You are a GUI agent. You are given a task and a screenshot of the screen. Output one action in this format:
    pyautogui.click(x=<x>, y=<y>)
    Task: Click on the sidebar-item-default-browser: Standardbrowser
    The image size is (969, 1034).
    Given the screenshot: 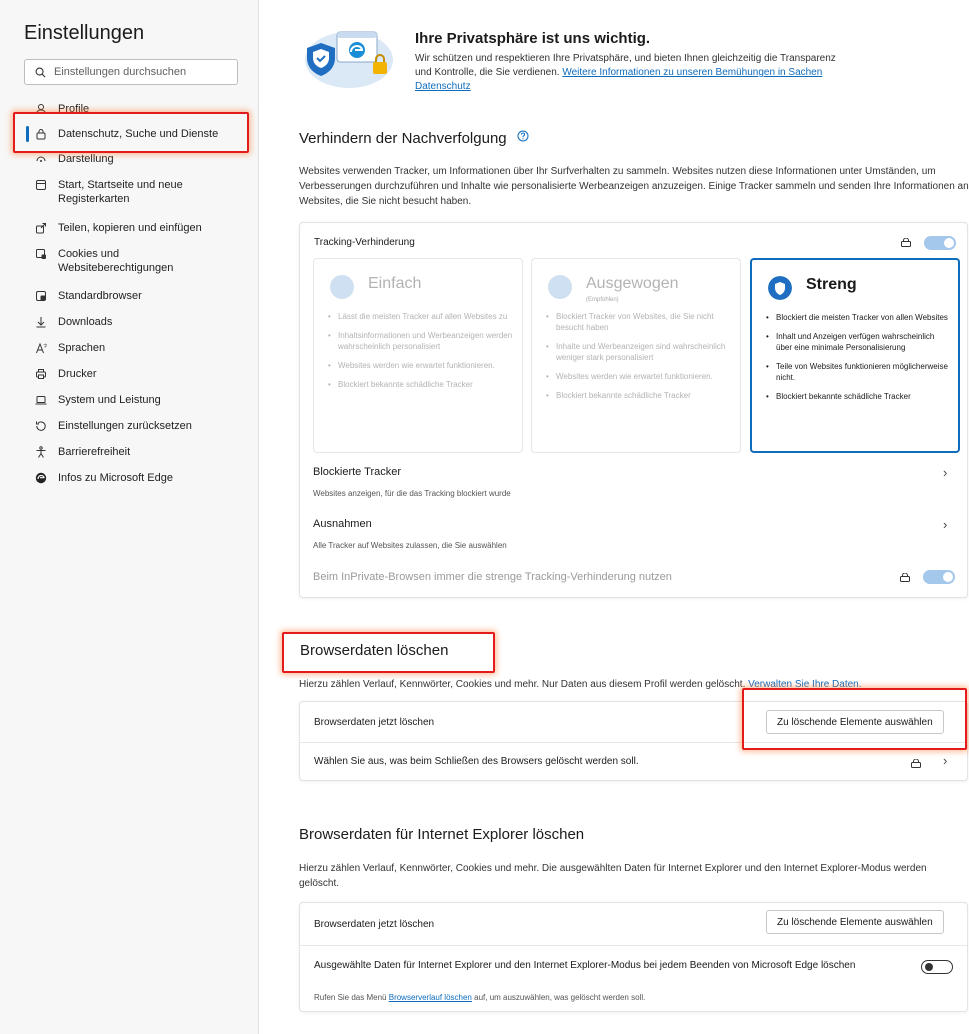 What is the action you would take?
    pyautogui.click(x=76, y=296)
    